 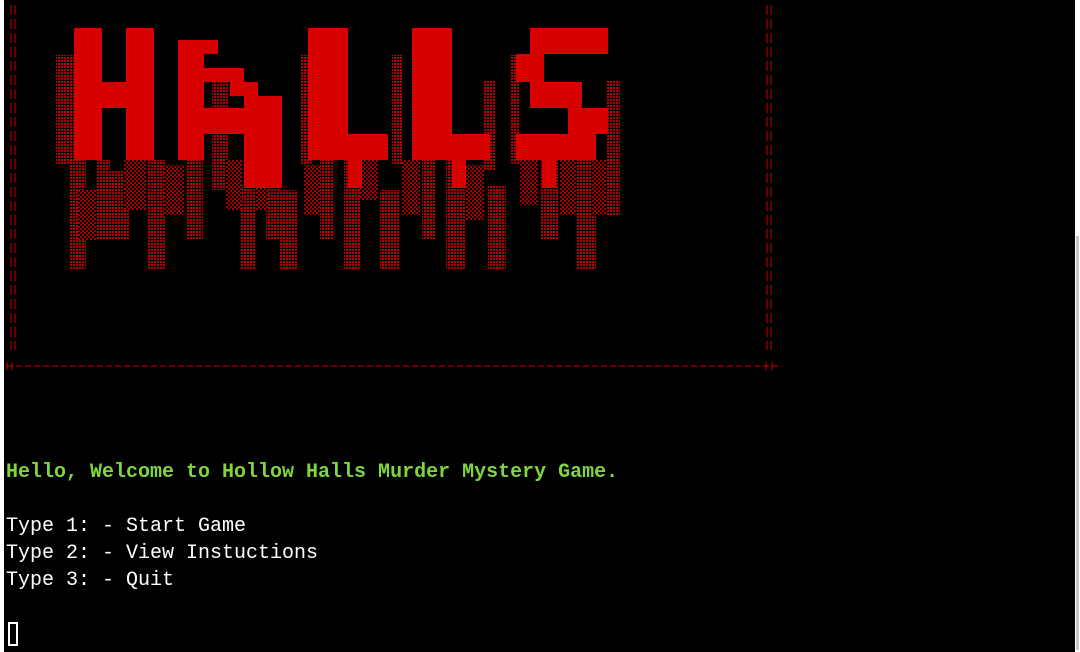 I want to click on text-cursor, so click(x=13, y=634).